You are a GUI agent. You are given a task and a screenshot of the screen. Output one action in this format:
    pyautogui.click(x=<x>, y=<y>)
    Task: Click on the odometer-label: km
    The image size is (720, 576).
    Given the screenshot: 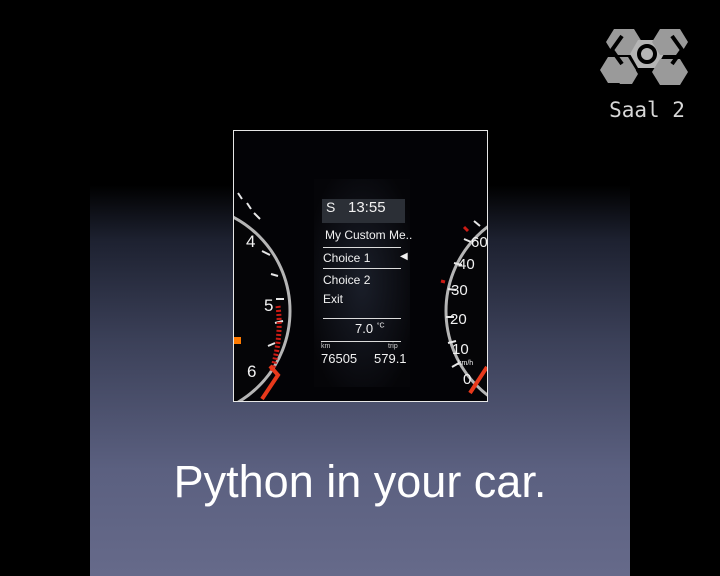 What is the action you would take?
    pyautogui.click(x=326, y=346)
    